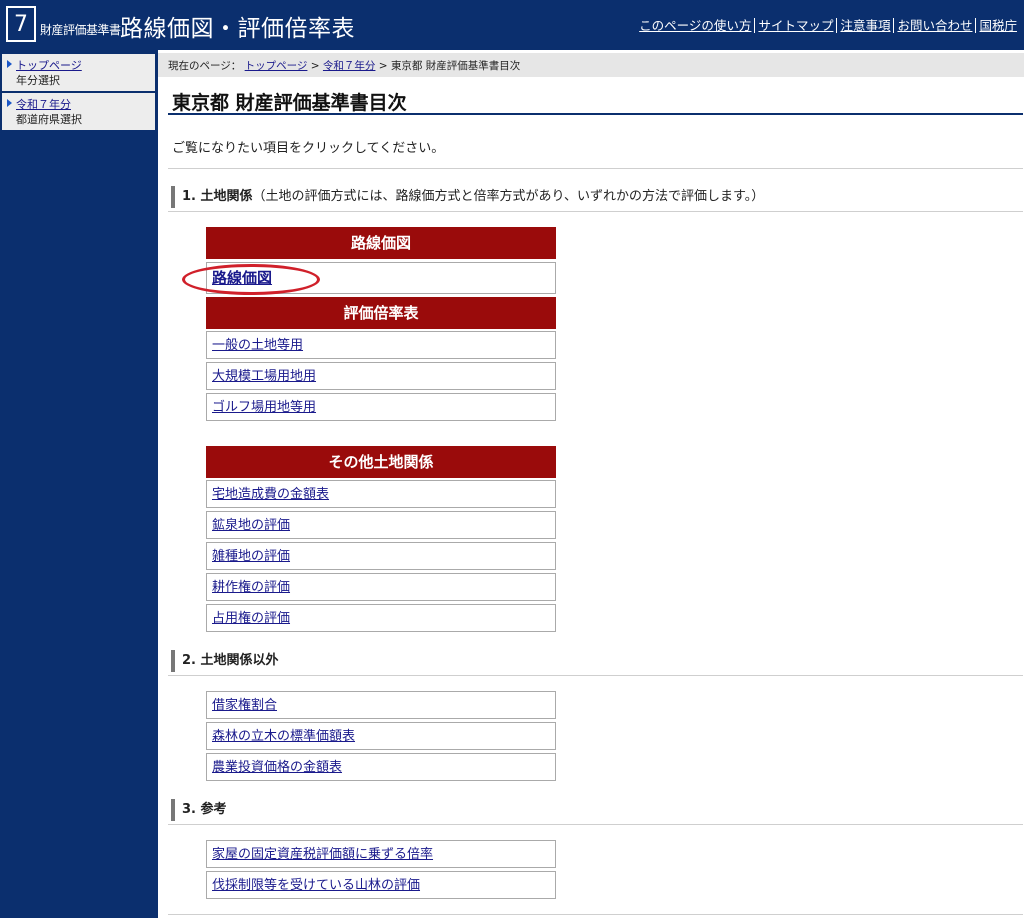 The height and width of the screenshot is (918, 1024). I want to click on breadcrumb-prefix: 現在のページ：, so click(205, 66).